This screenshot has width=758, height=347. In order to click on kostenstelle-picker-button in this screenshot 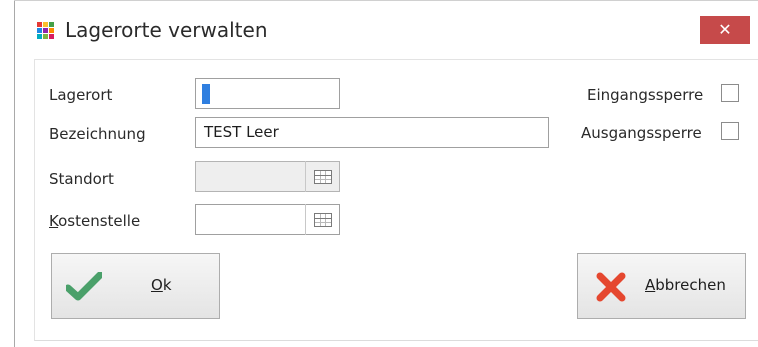, I will do `click(322, 219)`.